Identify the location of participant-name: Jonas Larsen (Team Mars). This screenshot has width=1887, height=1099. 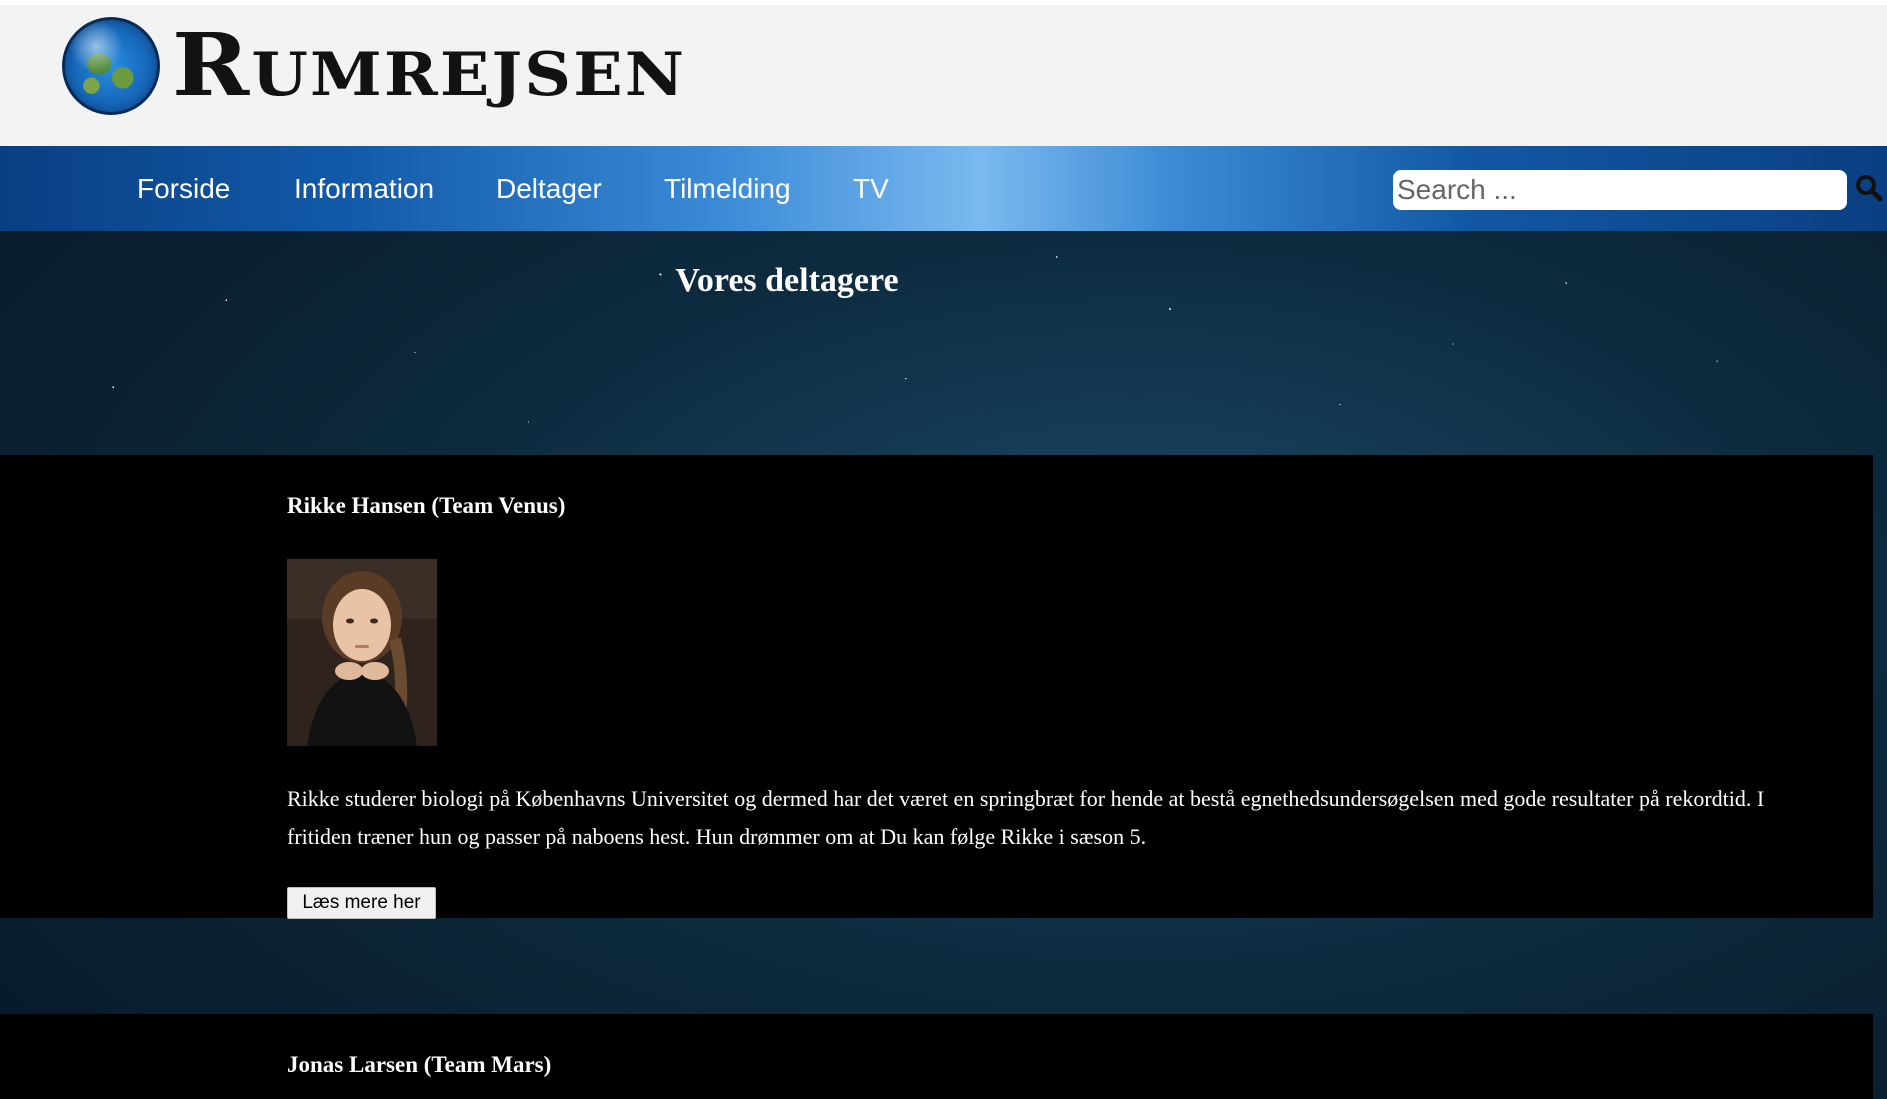
(419, 1064).